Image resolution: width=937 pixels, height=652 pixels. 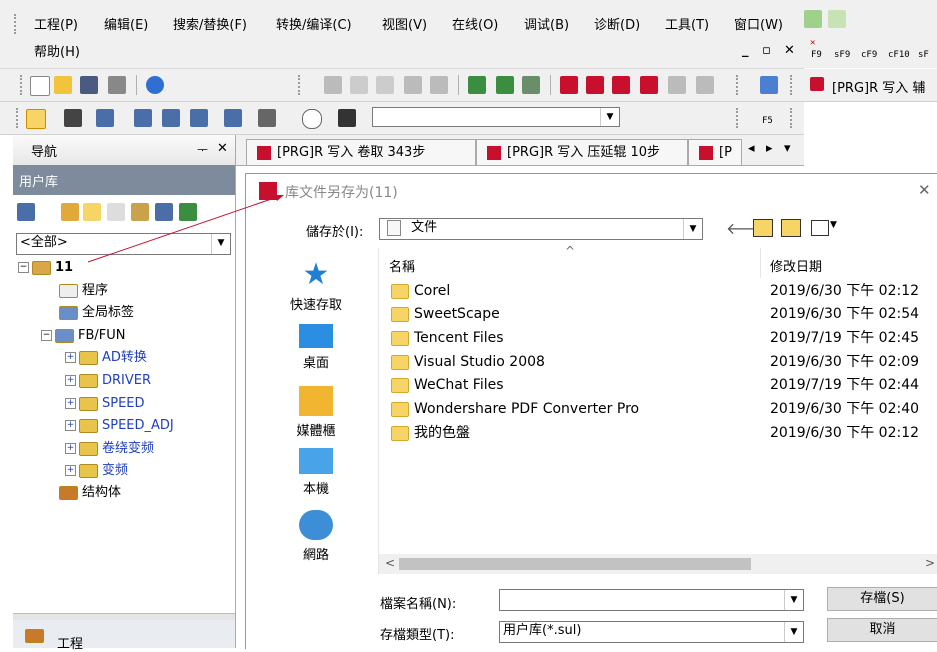 I want to click on annotation-arrow, so click(x=185, y=229).